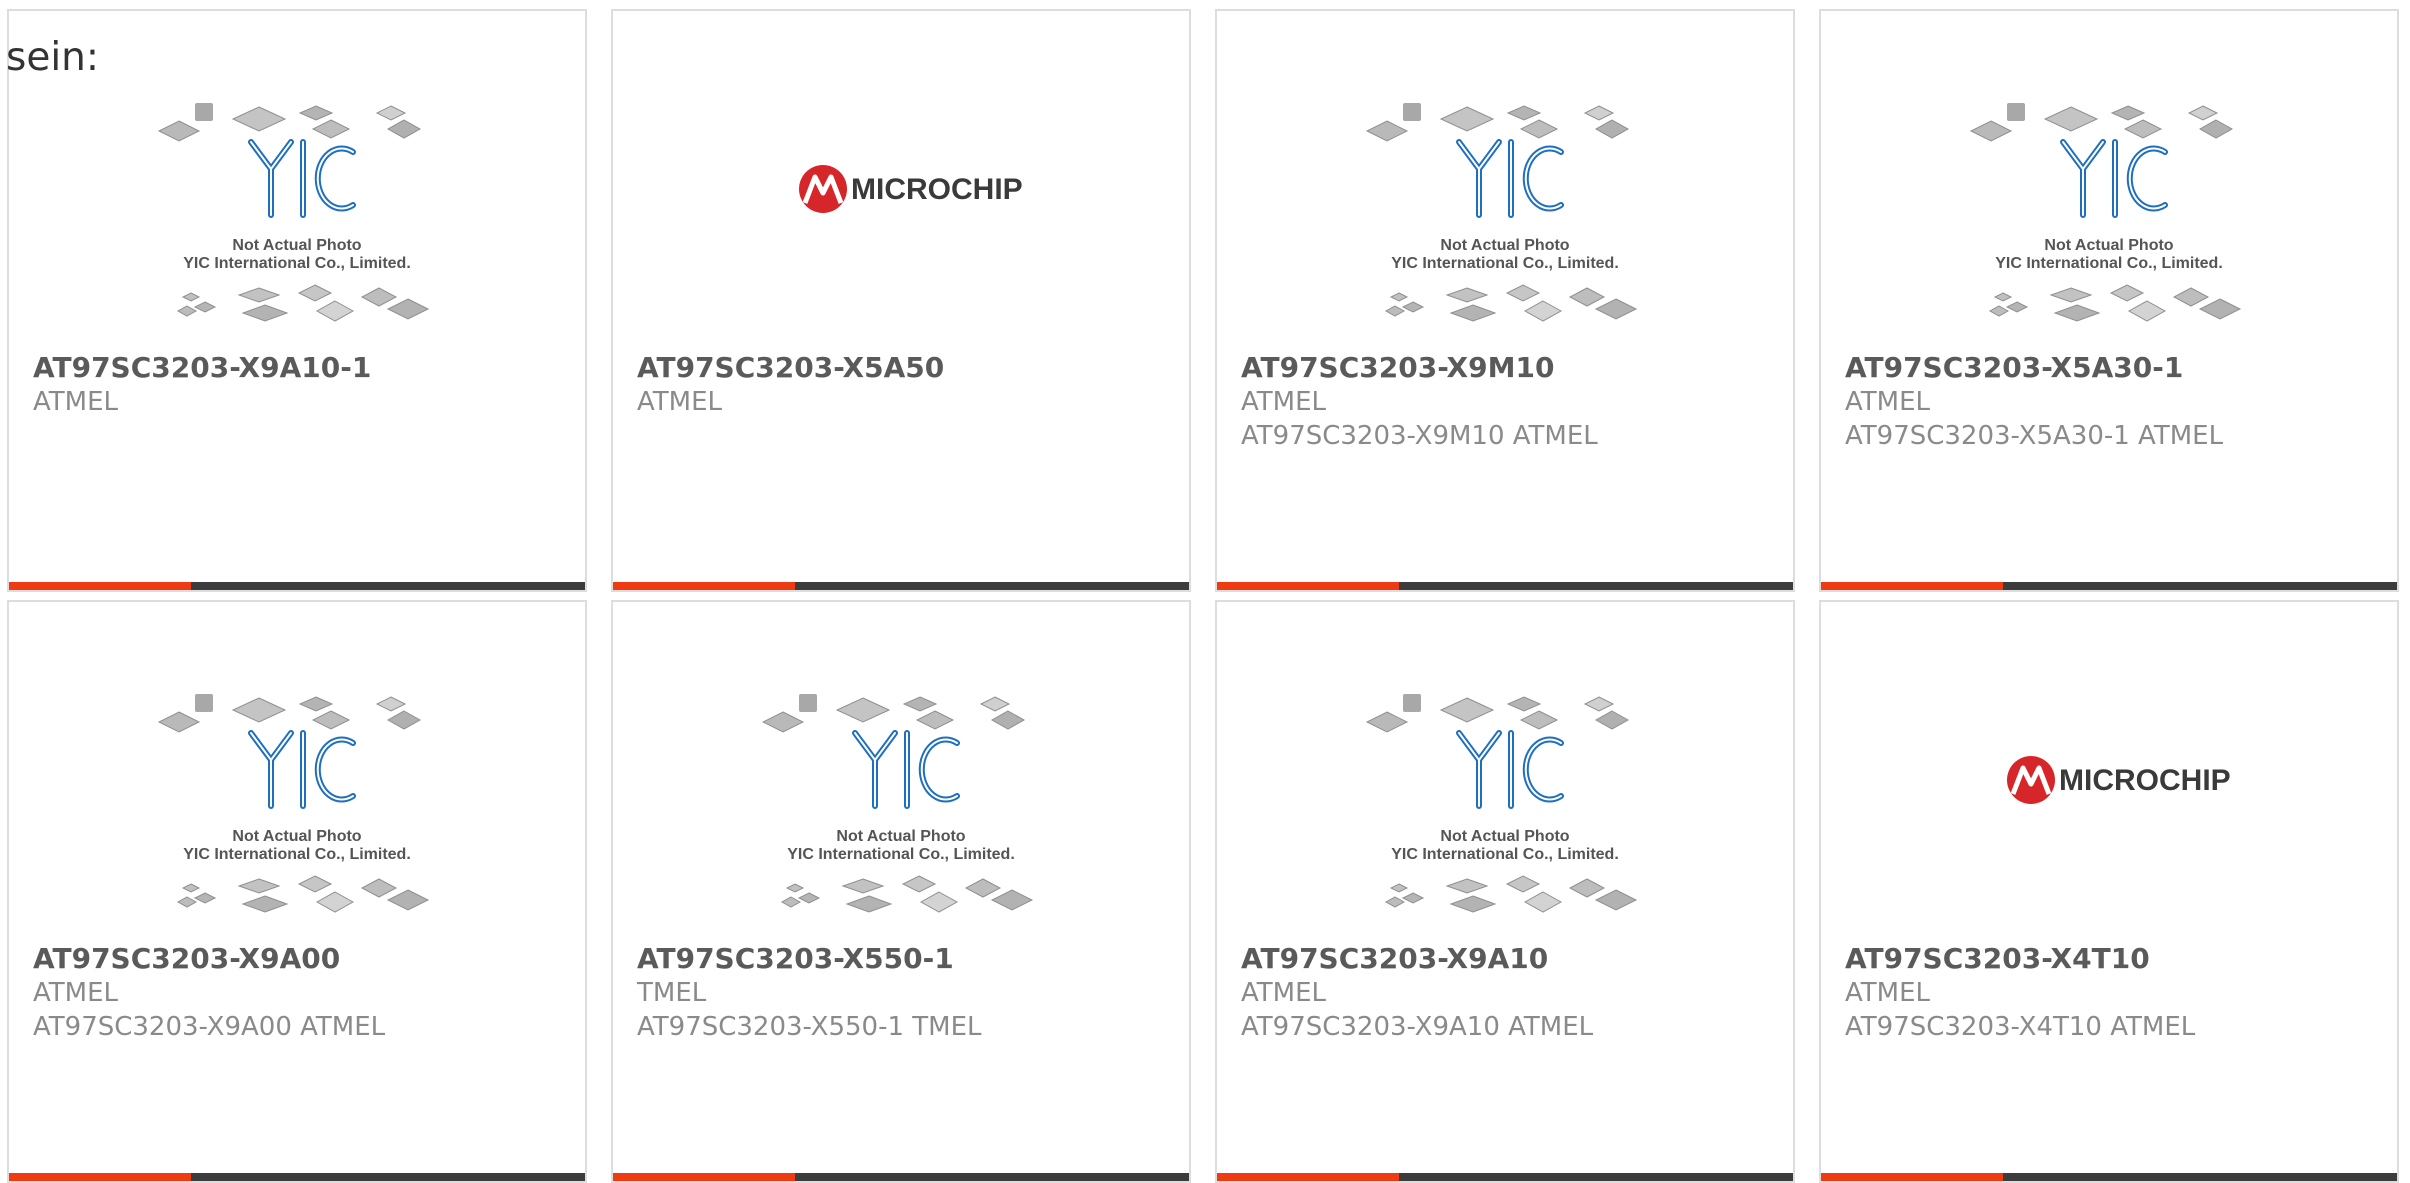 The width and height of the screenshot is (2410, 1183). What do you see at coordinates (2116, 959) in the screenshot?
I see `product-name: AT97SC3203-X4T10` at bounding box center [2116, 959].